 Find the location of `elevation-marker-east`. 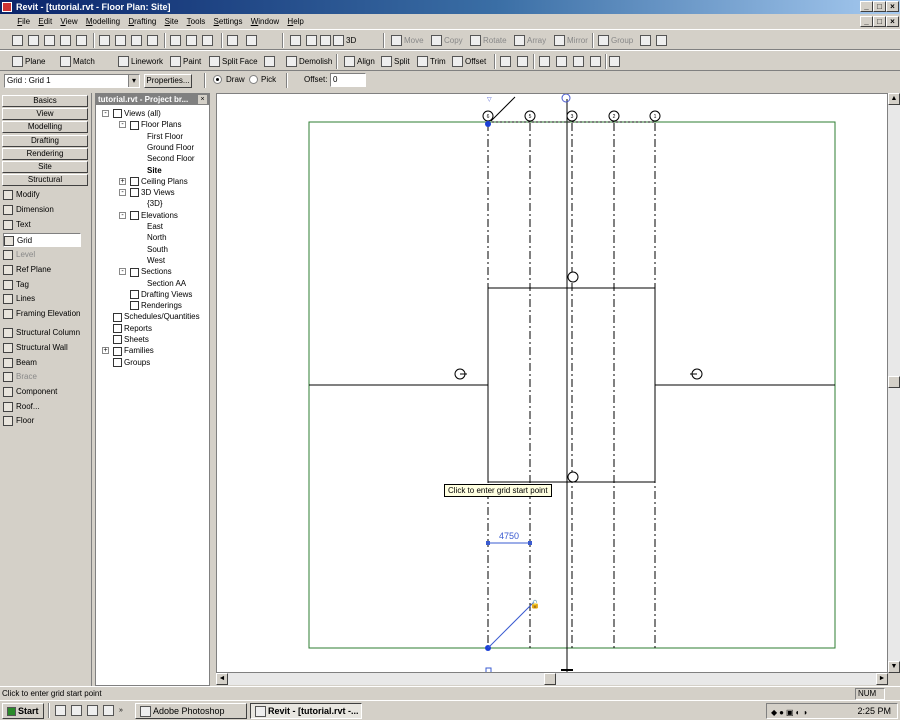

elevation-marker-east is located at coordinates (696, 374).